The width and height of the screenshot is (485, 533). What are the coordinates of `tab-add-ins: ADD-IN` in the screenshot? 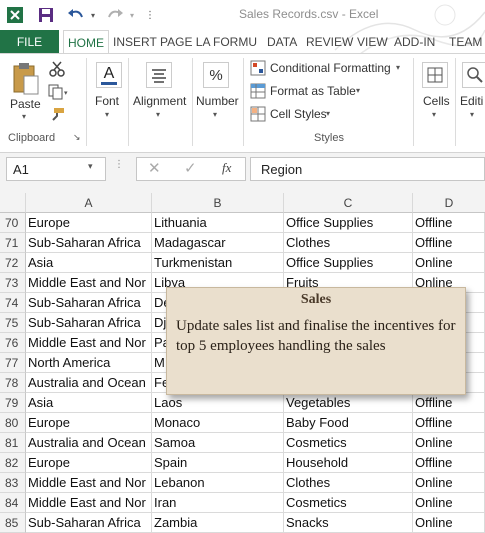 It's located at (414, 41).